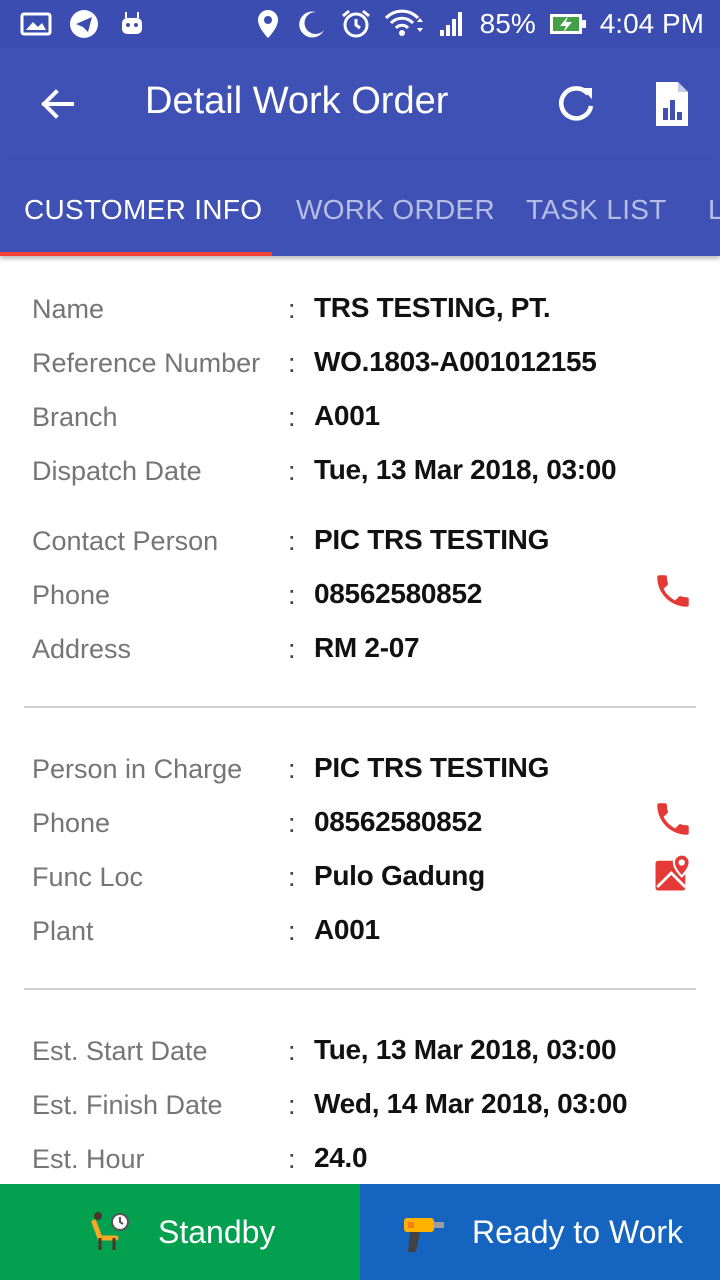 The width and height of the screenshot is (720, 1280). I want to click on info-row-name: Name : TRS TESTING, PT., so click(362, 312).